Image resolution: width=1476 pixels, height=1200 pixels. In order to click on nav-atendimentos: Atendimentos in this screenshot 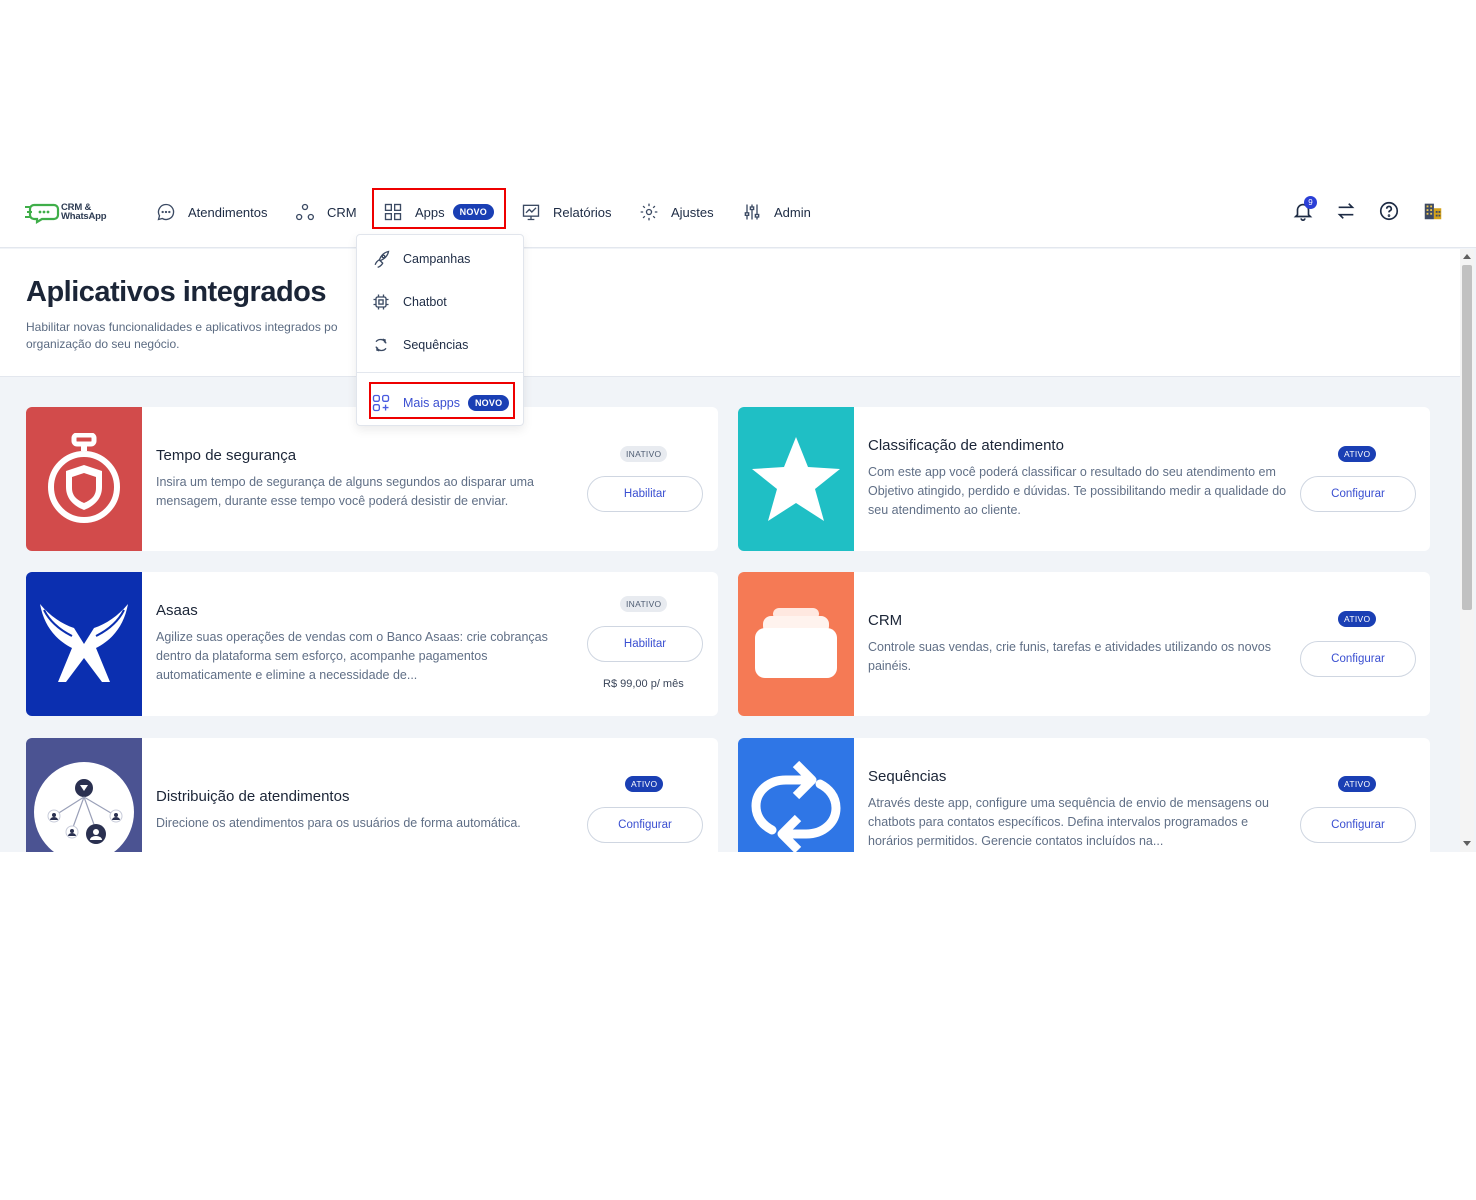, I will do `click(212, 212)`.